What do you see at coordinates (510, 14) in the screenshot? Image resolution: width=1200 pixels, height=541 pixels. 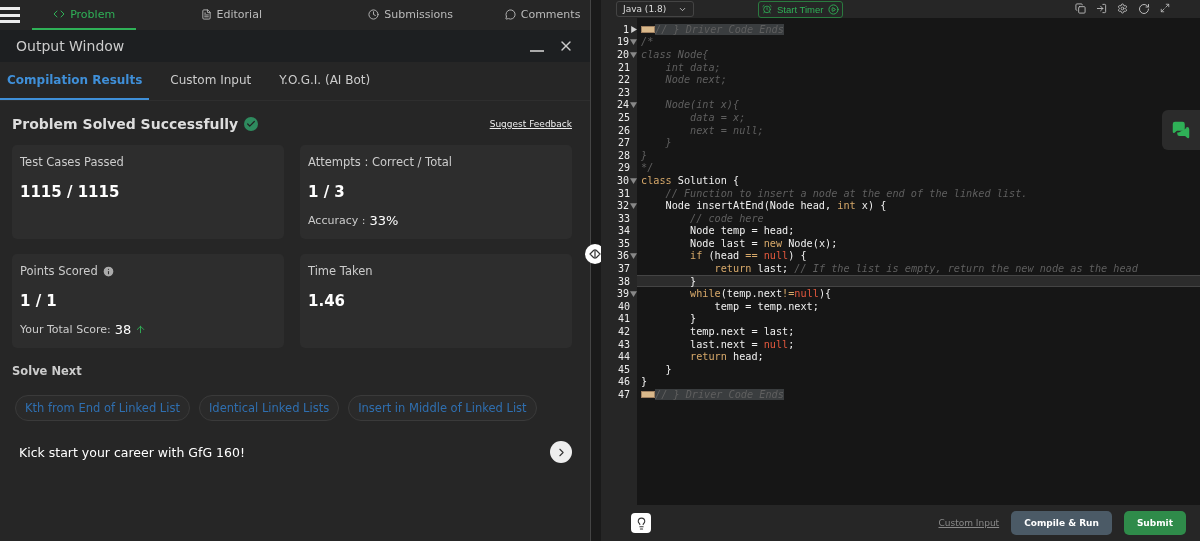 I see `chat-icon` at bounding box center [510, 14].